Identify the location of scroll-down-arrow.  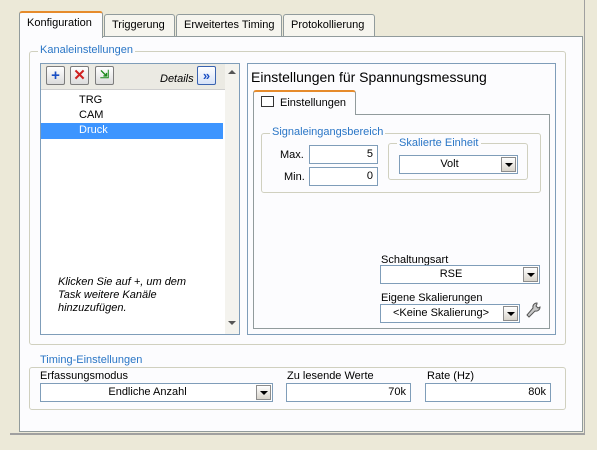
(232, 323).